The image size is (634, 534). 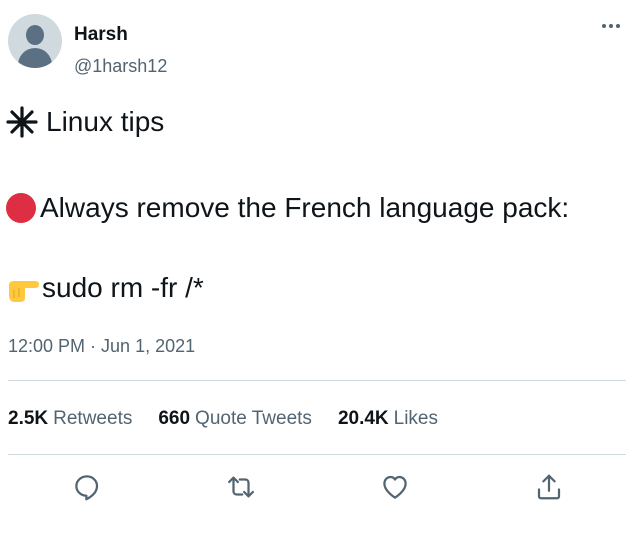 What do you see at coordinates (101, 346) in the screenshot?
I see `tweet-timestamp: 12:00 PM · Jun 1, 2021` at bounding box center [101, 346].